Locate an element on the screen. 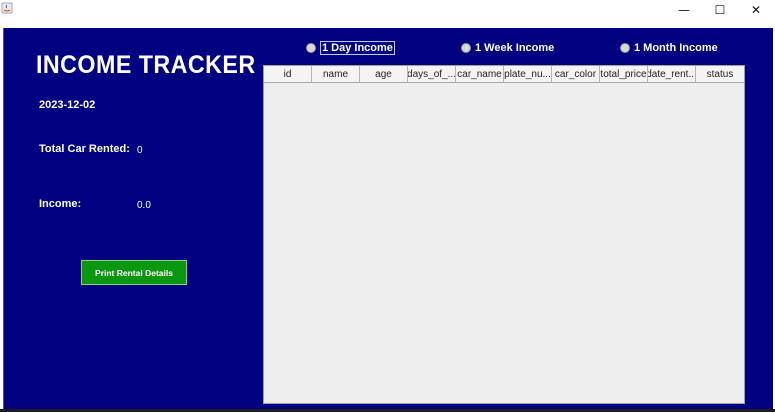  income-value: 0.0 is located at coordinates (144, 205).